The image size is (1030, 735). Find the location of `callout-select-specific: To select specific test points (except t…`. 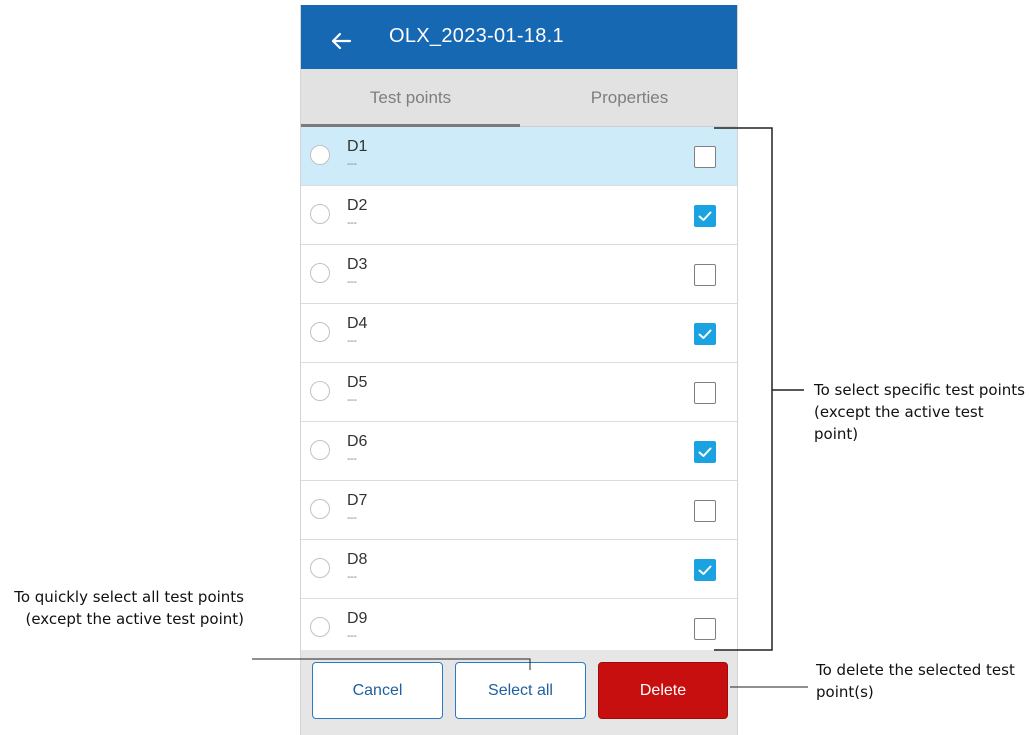

callout-select-specific: To select specific test points (except t… is located at coordinates (919, 412).